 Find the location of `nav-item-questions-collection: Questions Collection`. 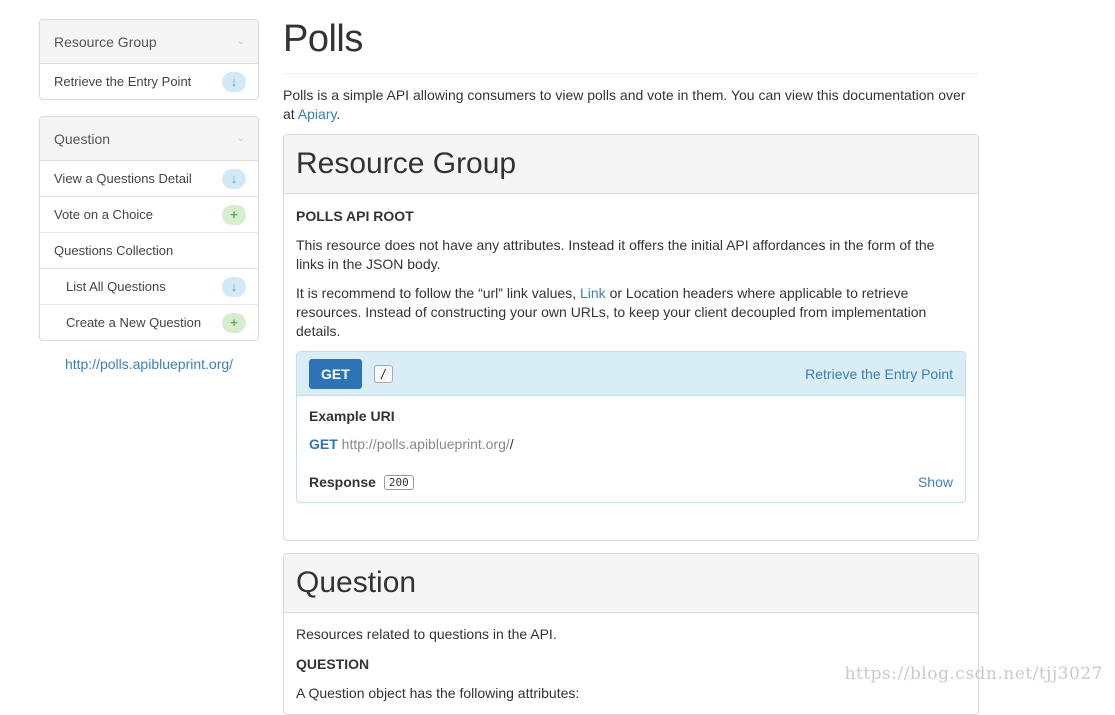

nav-item-questions-collection: Questions Collection is located at coordinates (149, 251).